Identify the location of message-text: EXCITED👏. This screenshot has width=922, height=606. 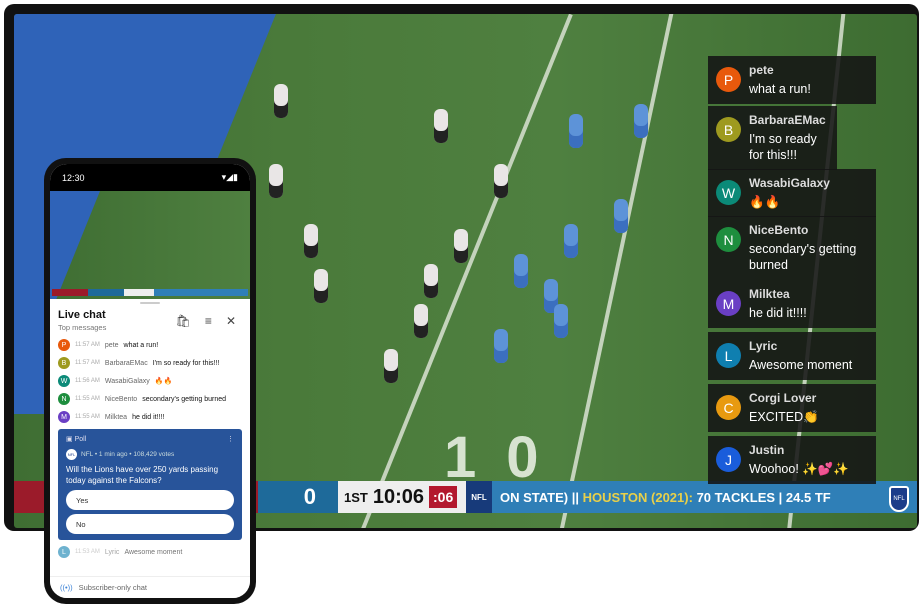
(784, 417).